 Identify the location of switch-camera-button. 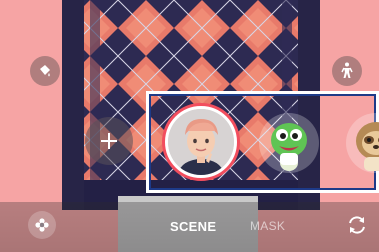
(357, 225).